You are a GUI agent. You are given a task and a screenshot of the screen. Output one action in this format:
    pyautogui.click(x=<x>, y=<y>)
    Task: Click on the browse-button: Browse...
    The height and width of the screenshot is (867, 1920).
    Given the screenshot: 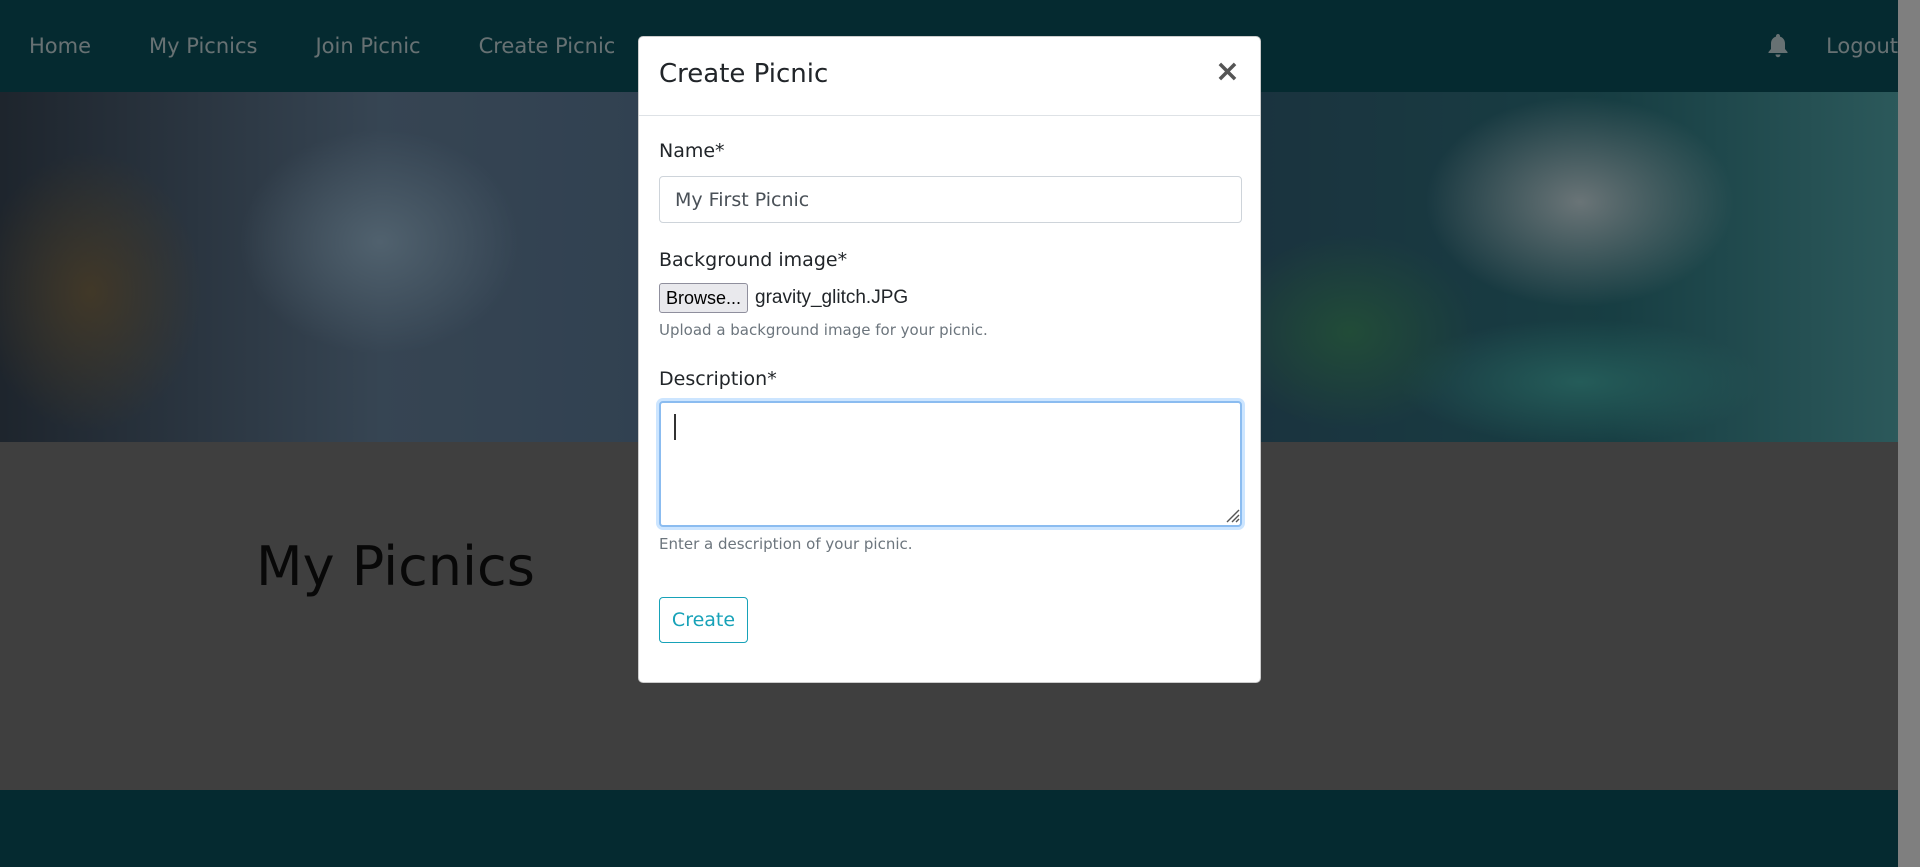 What is the action you would take?
    pyautogui.click(x=704, y=298)
    